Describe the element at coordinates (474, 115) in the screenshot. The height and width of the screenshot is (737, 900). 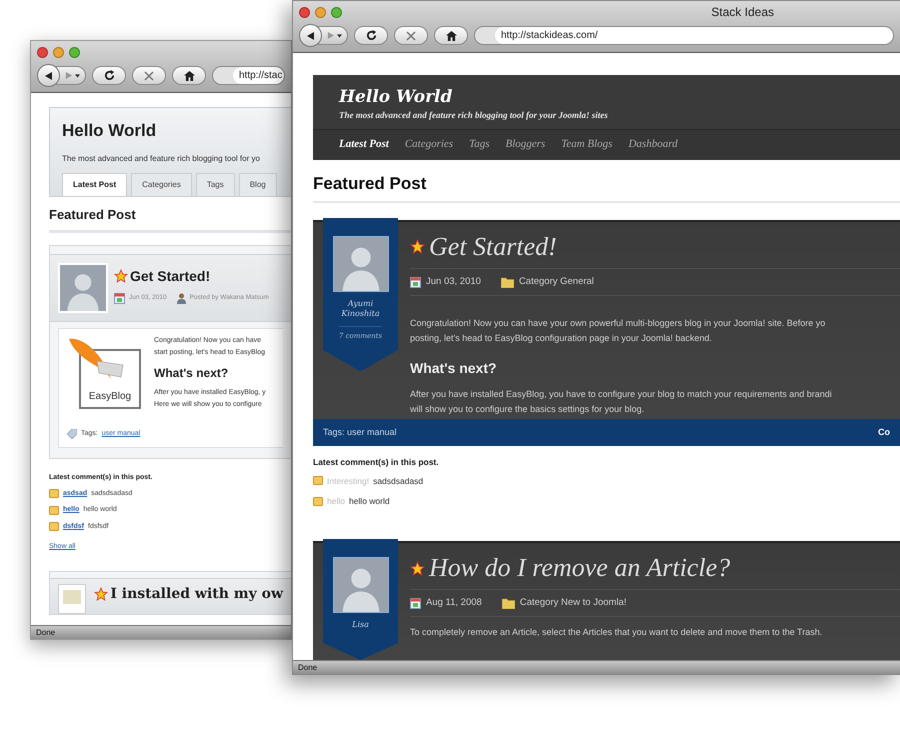
I see `blog-tagline: The most advanced and feature rich blogging tool for your Joomla! sites` at that location.